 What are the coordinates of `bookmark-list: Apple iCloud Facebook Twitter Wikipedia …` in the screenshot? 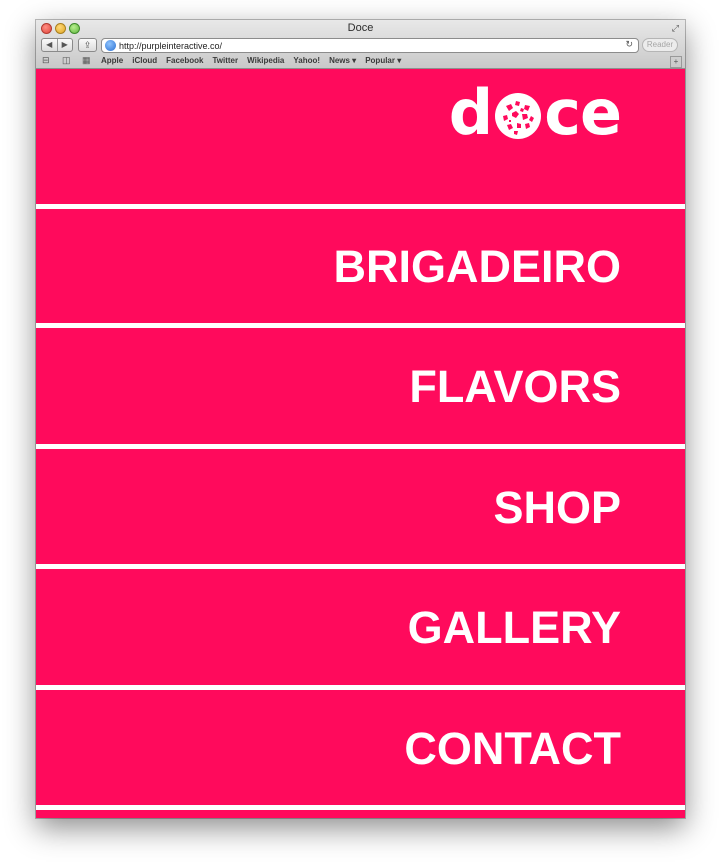 It's located at (251, 61).